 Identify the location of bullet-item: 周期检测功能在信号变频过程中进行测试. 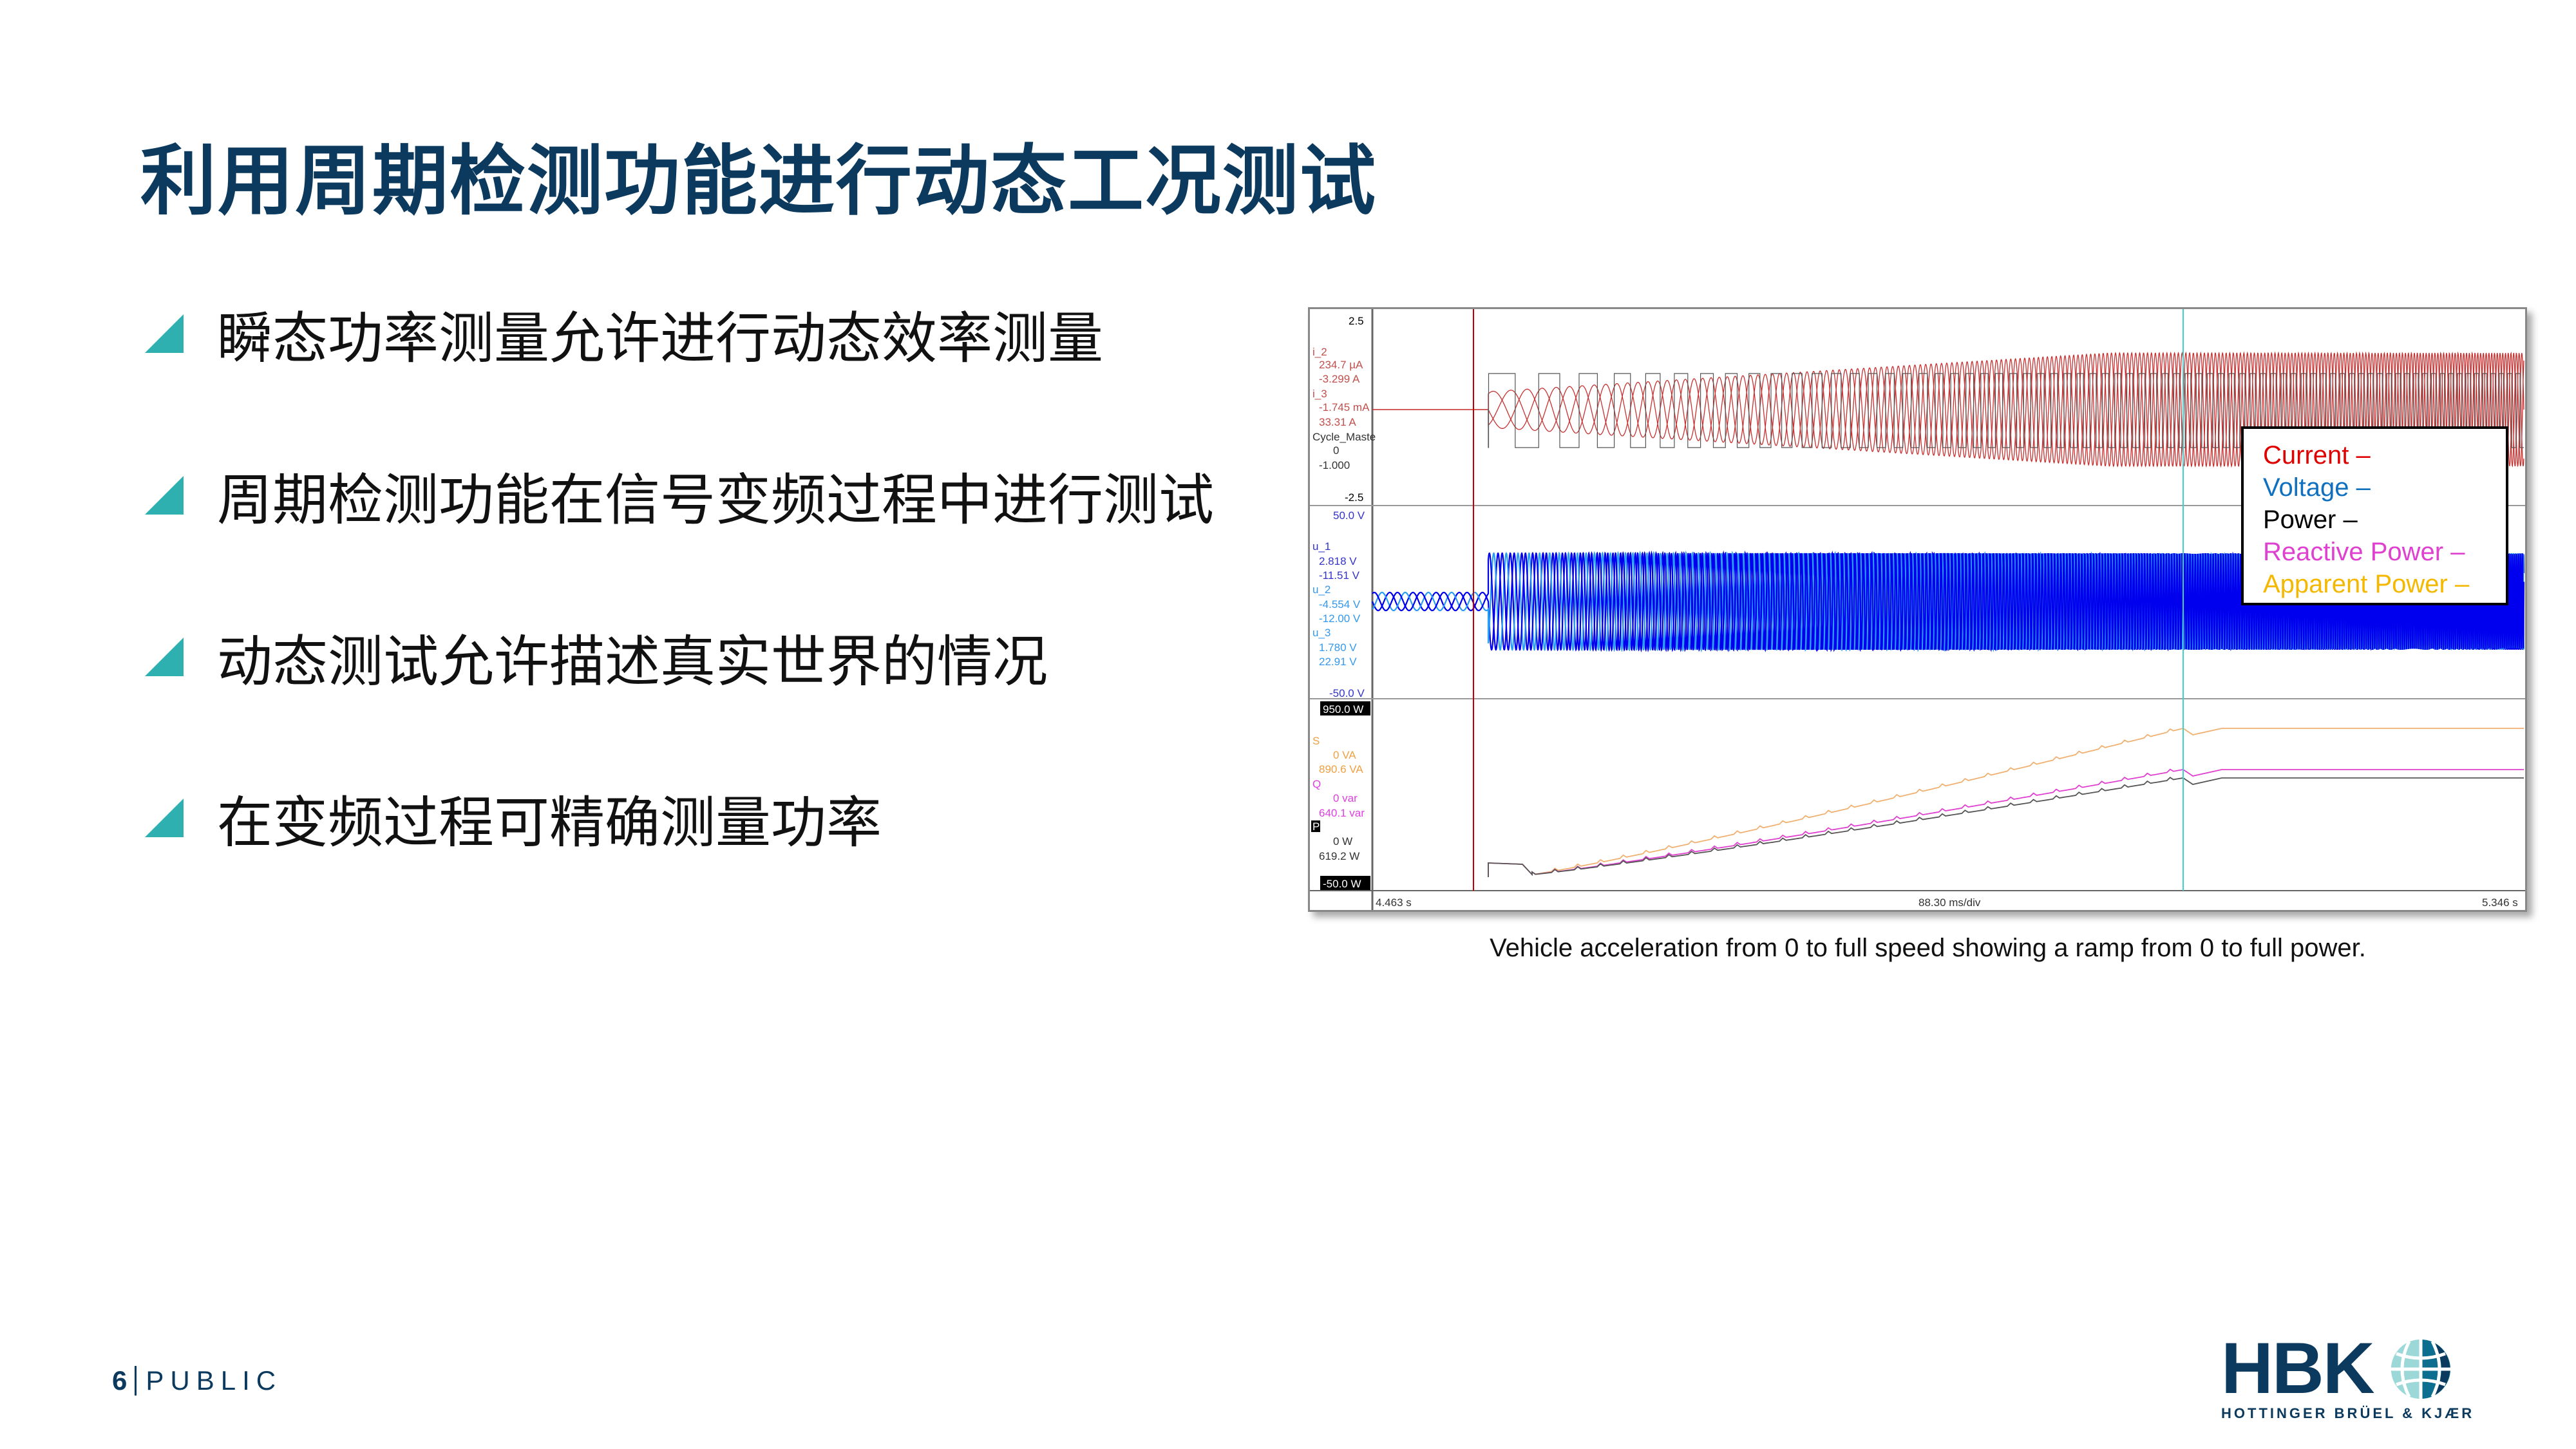
(680, 495).